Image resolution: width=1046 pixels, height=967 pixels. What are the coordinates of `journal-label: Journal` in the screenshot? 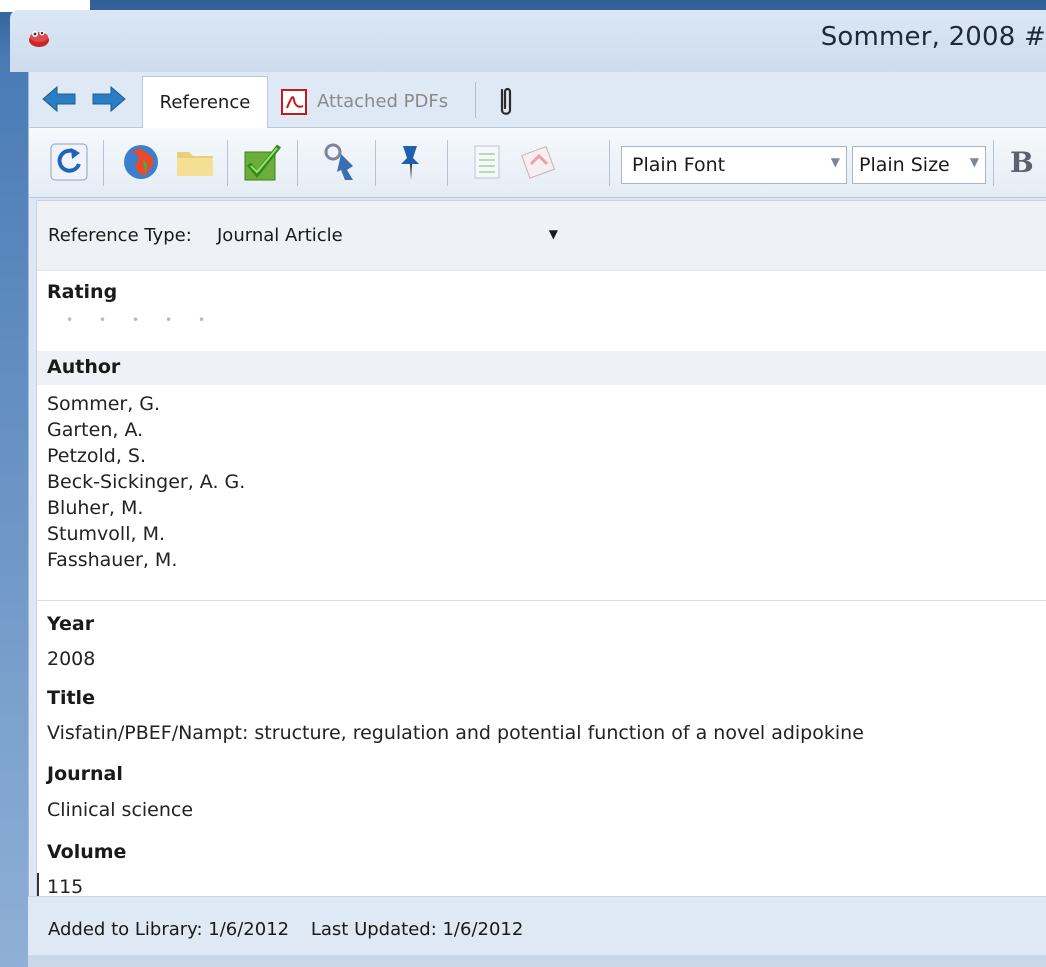 It's located at (85, 774).